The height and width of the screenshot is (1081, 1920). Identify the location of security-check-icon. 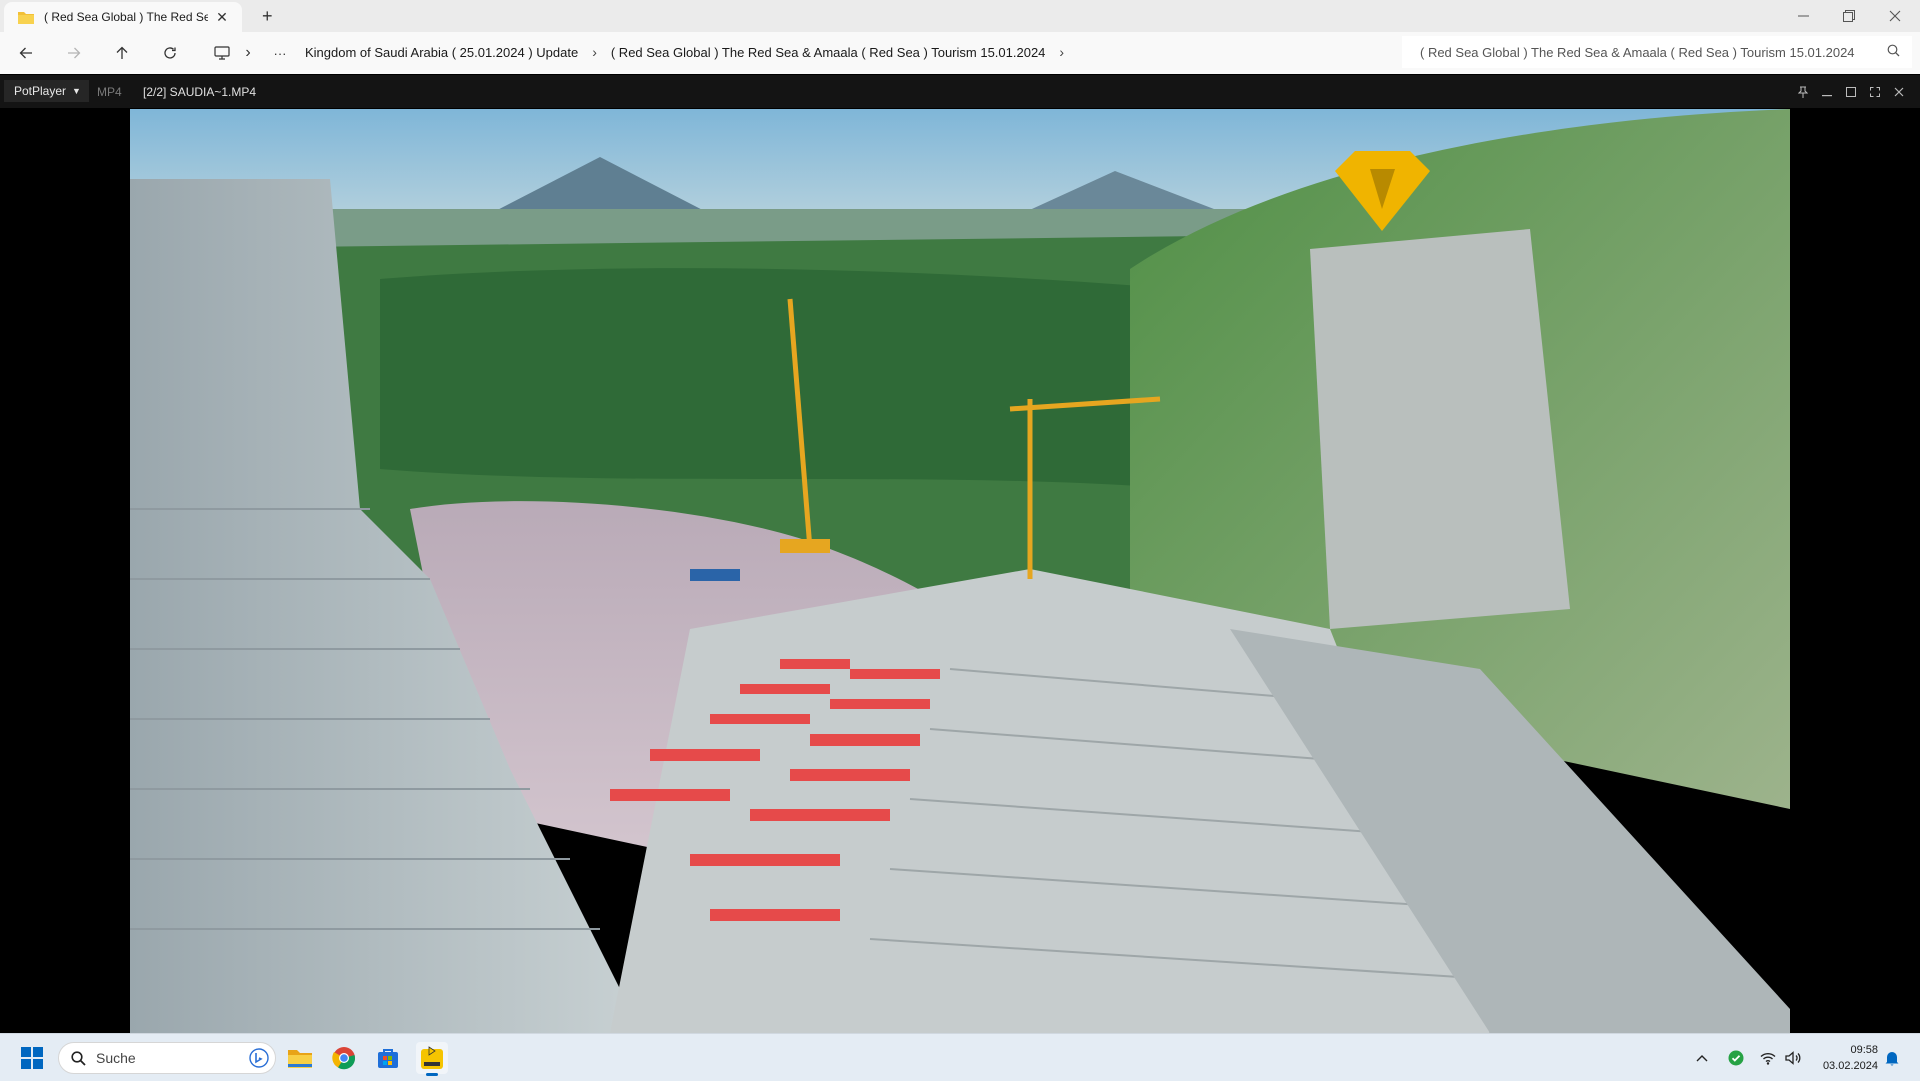
(1736, 1058).